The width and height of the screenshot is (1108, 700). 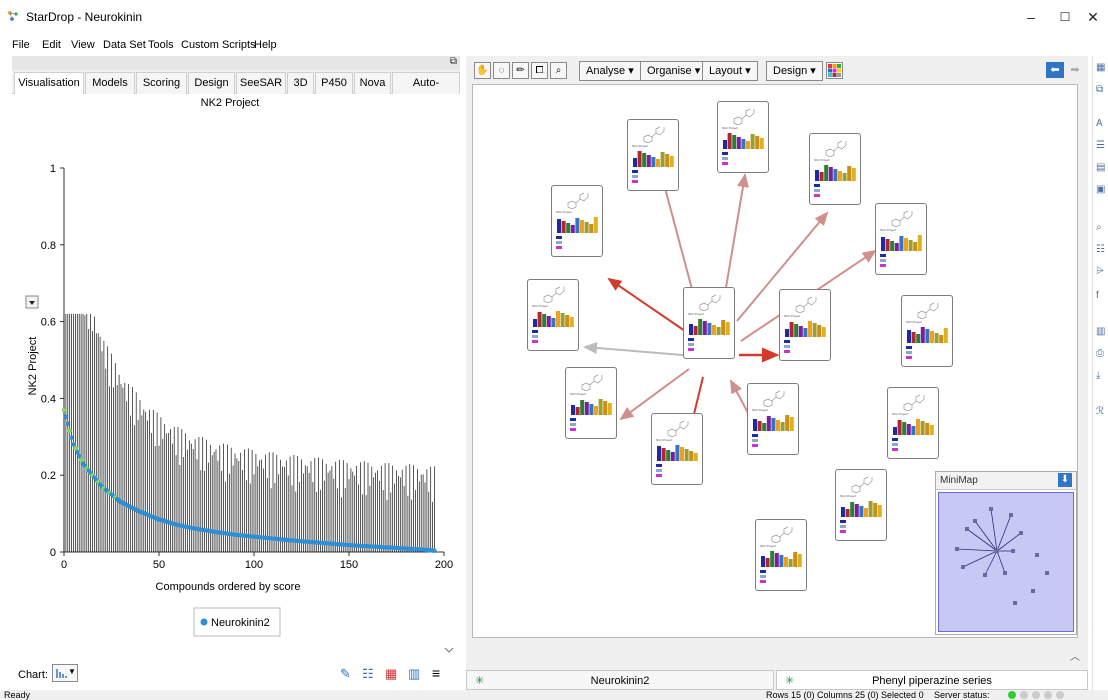 I want to click on scroll-down-icon, so click(x=449, y=650).